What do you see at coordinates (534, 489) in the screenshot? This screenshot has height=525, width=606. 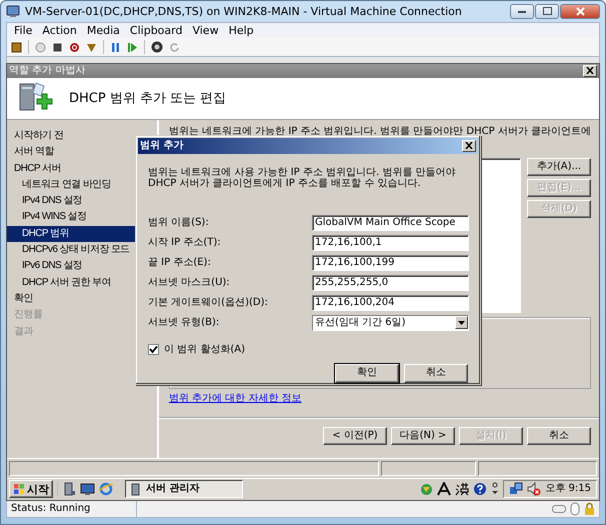 I see `speaker-muted-icon` at bounding box center [534, 489].